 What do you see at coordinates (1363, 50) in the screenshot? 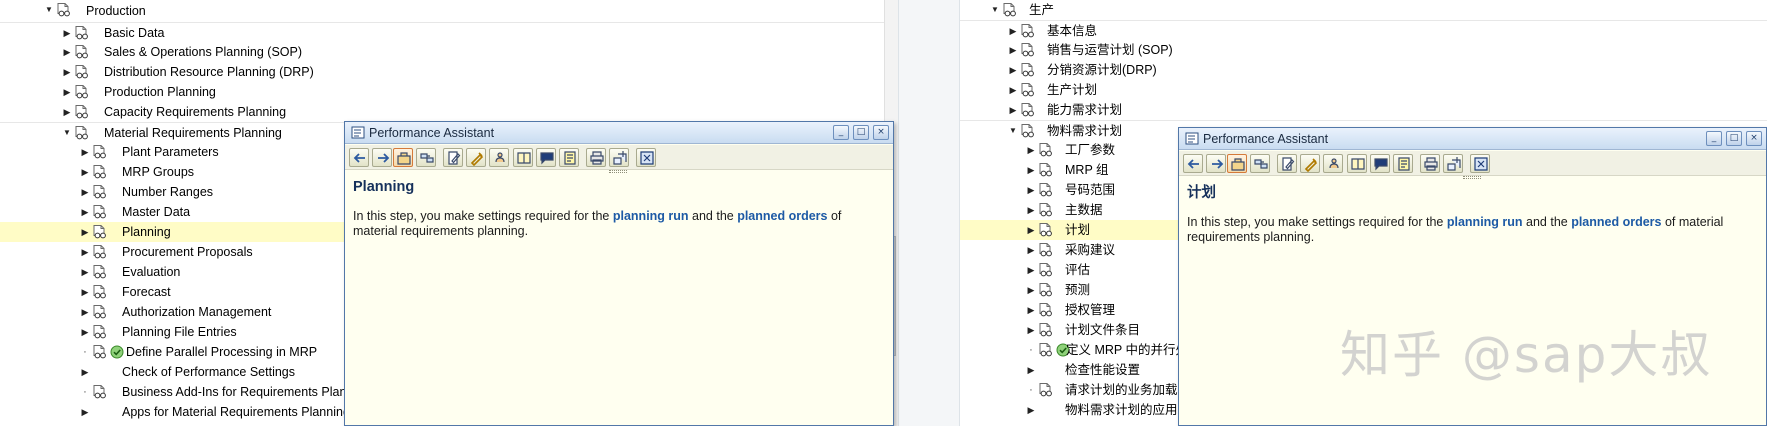
I see `tree-node: ▶ 销售与运营计划 (SOP)` at bounding box center [1363, 50].